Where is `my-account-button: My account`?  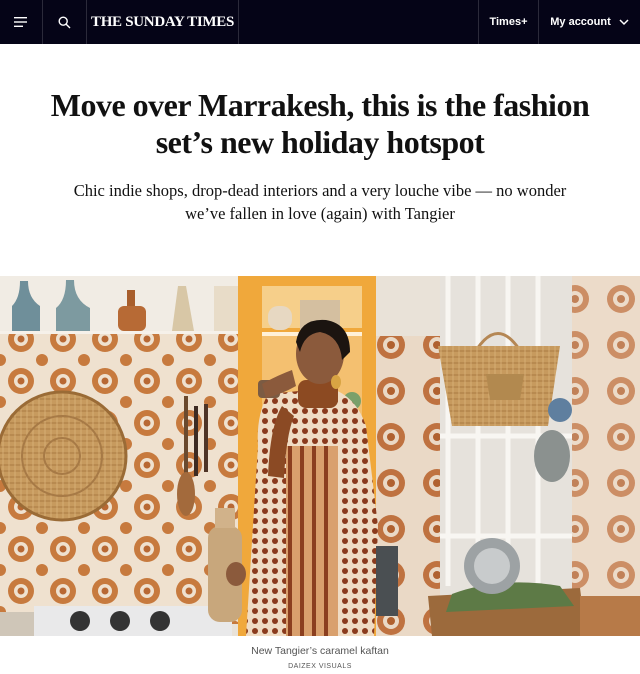
my-account-button: My account is located at coordinates (589, 22).